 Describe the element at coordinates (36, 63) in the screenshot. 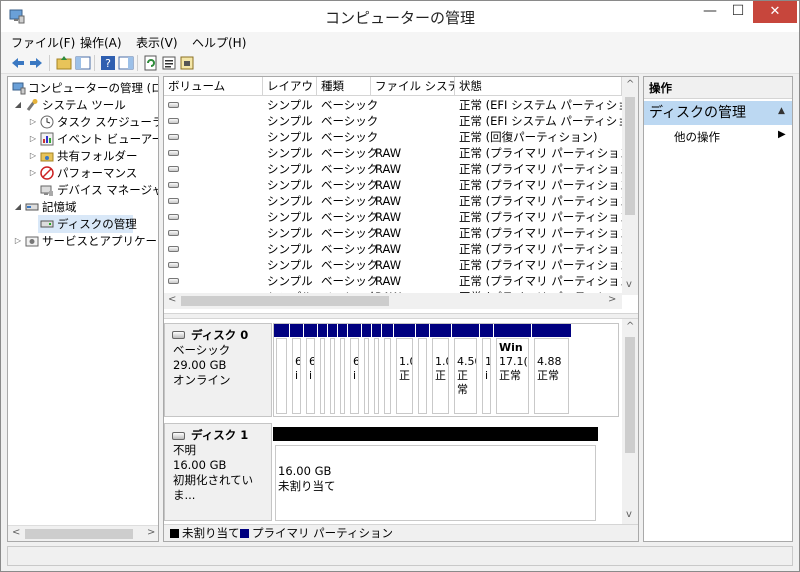

I see `forward-icon` at that location.